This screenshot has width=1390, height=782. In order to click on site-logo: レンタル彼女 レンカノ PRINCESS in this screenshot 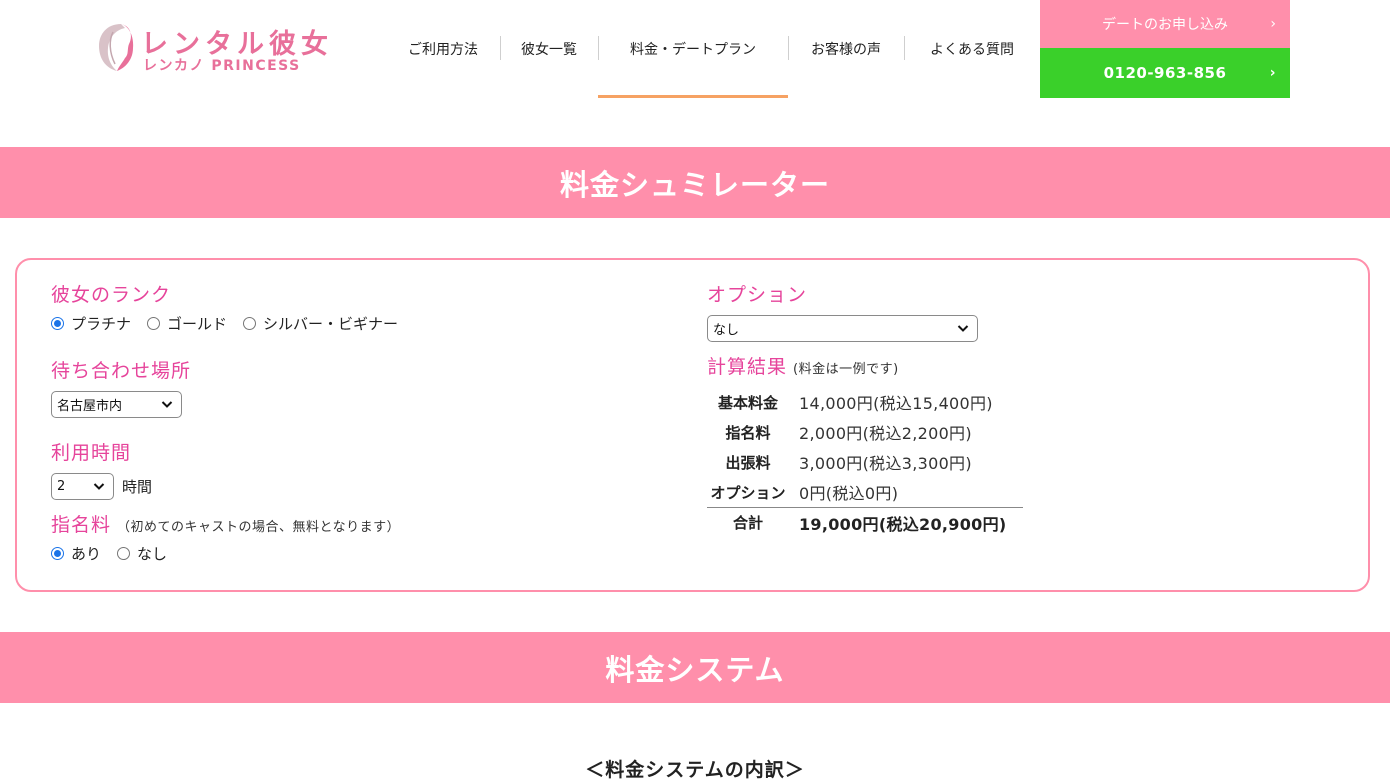, I will do `click(217, 48)`.